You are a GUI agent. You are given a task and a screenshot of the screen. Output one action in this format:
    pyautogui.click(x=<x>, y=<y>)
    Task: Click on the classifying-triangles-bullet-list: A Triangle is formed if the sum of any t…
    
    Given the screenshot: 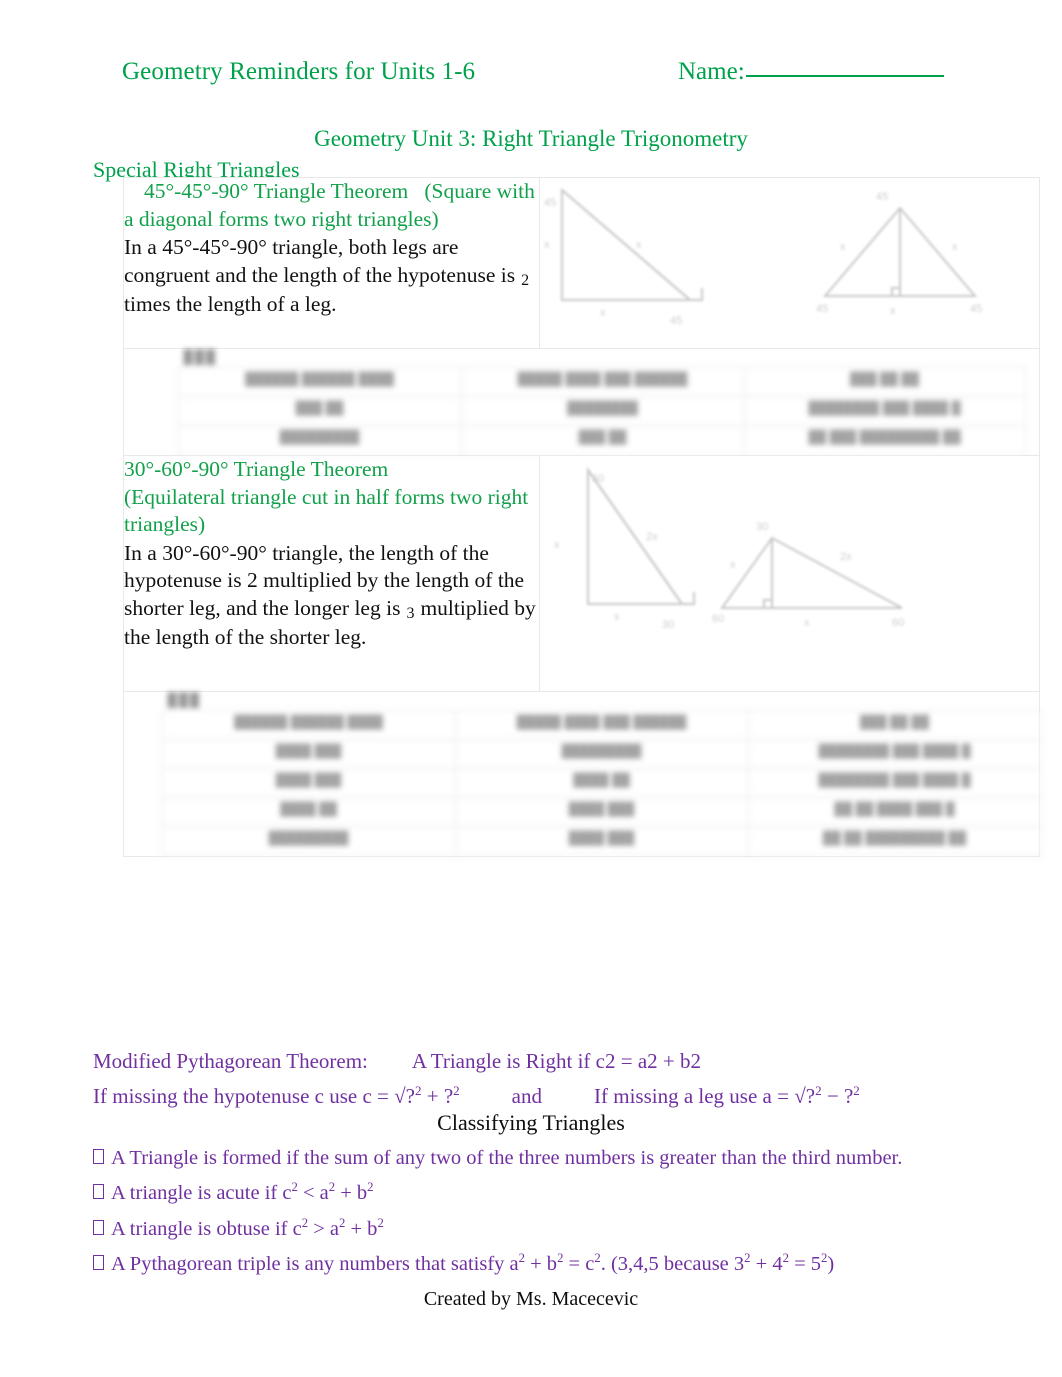 What is the action you would take?
    pyautogui.click(x=573, y=1211)
    